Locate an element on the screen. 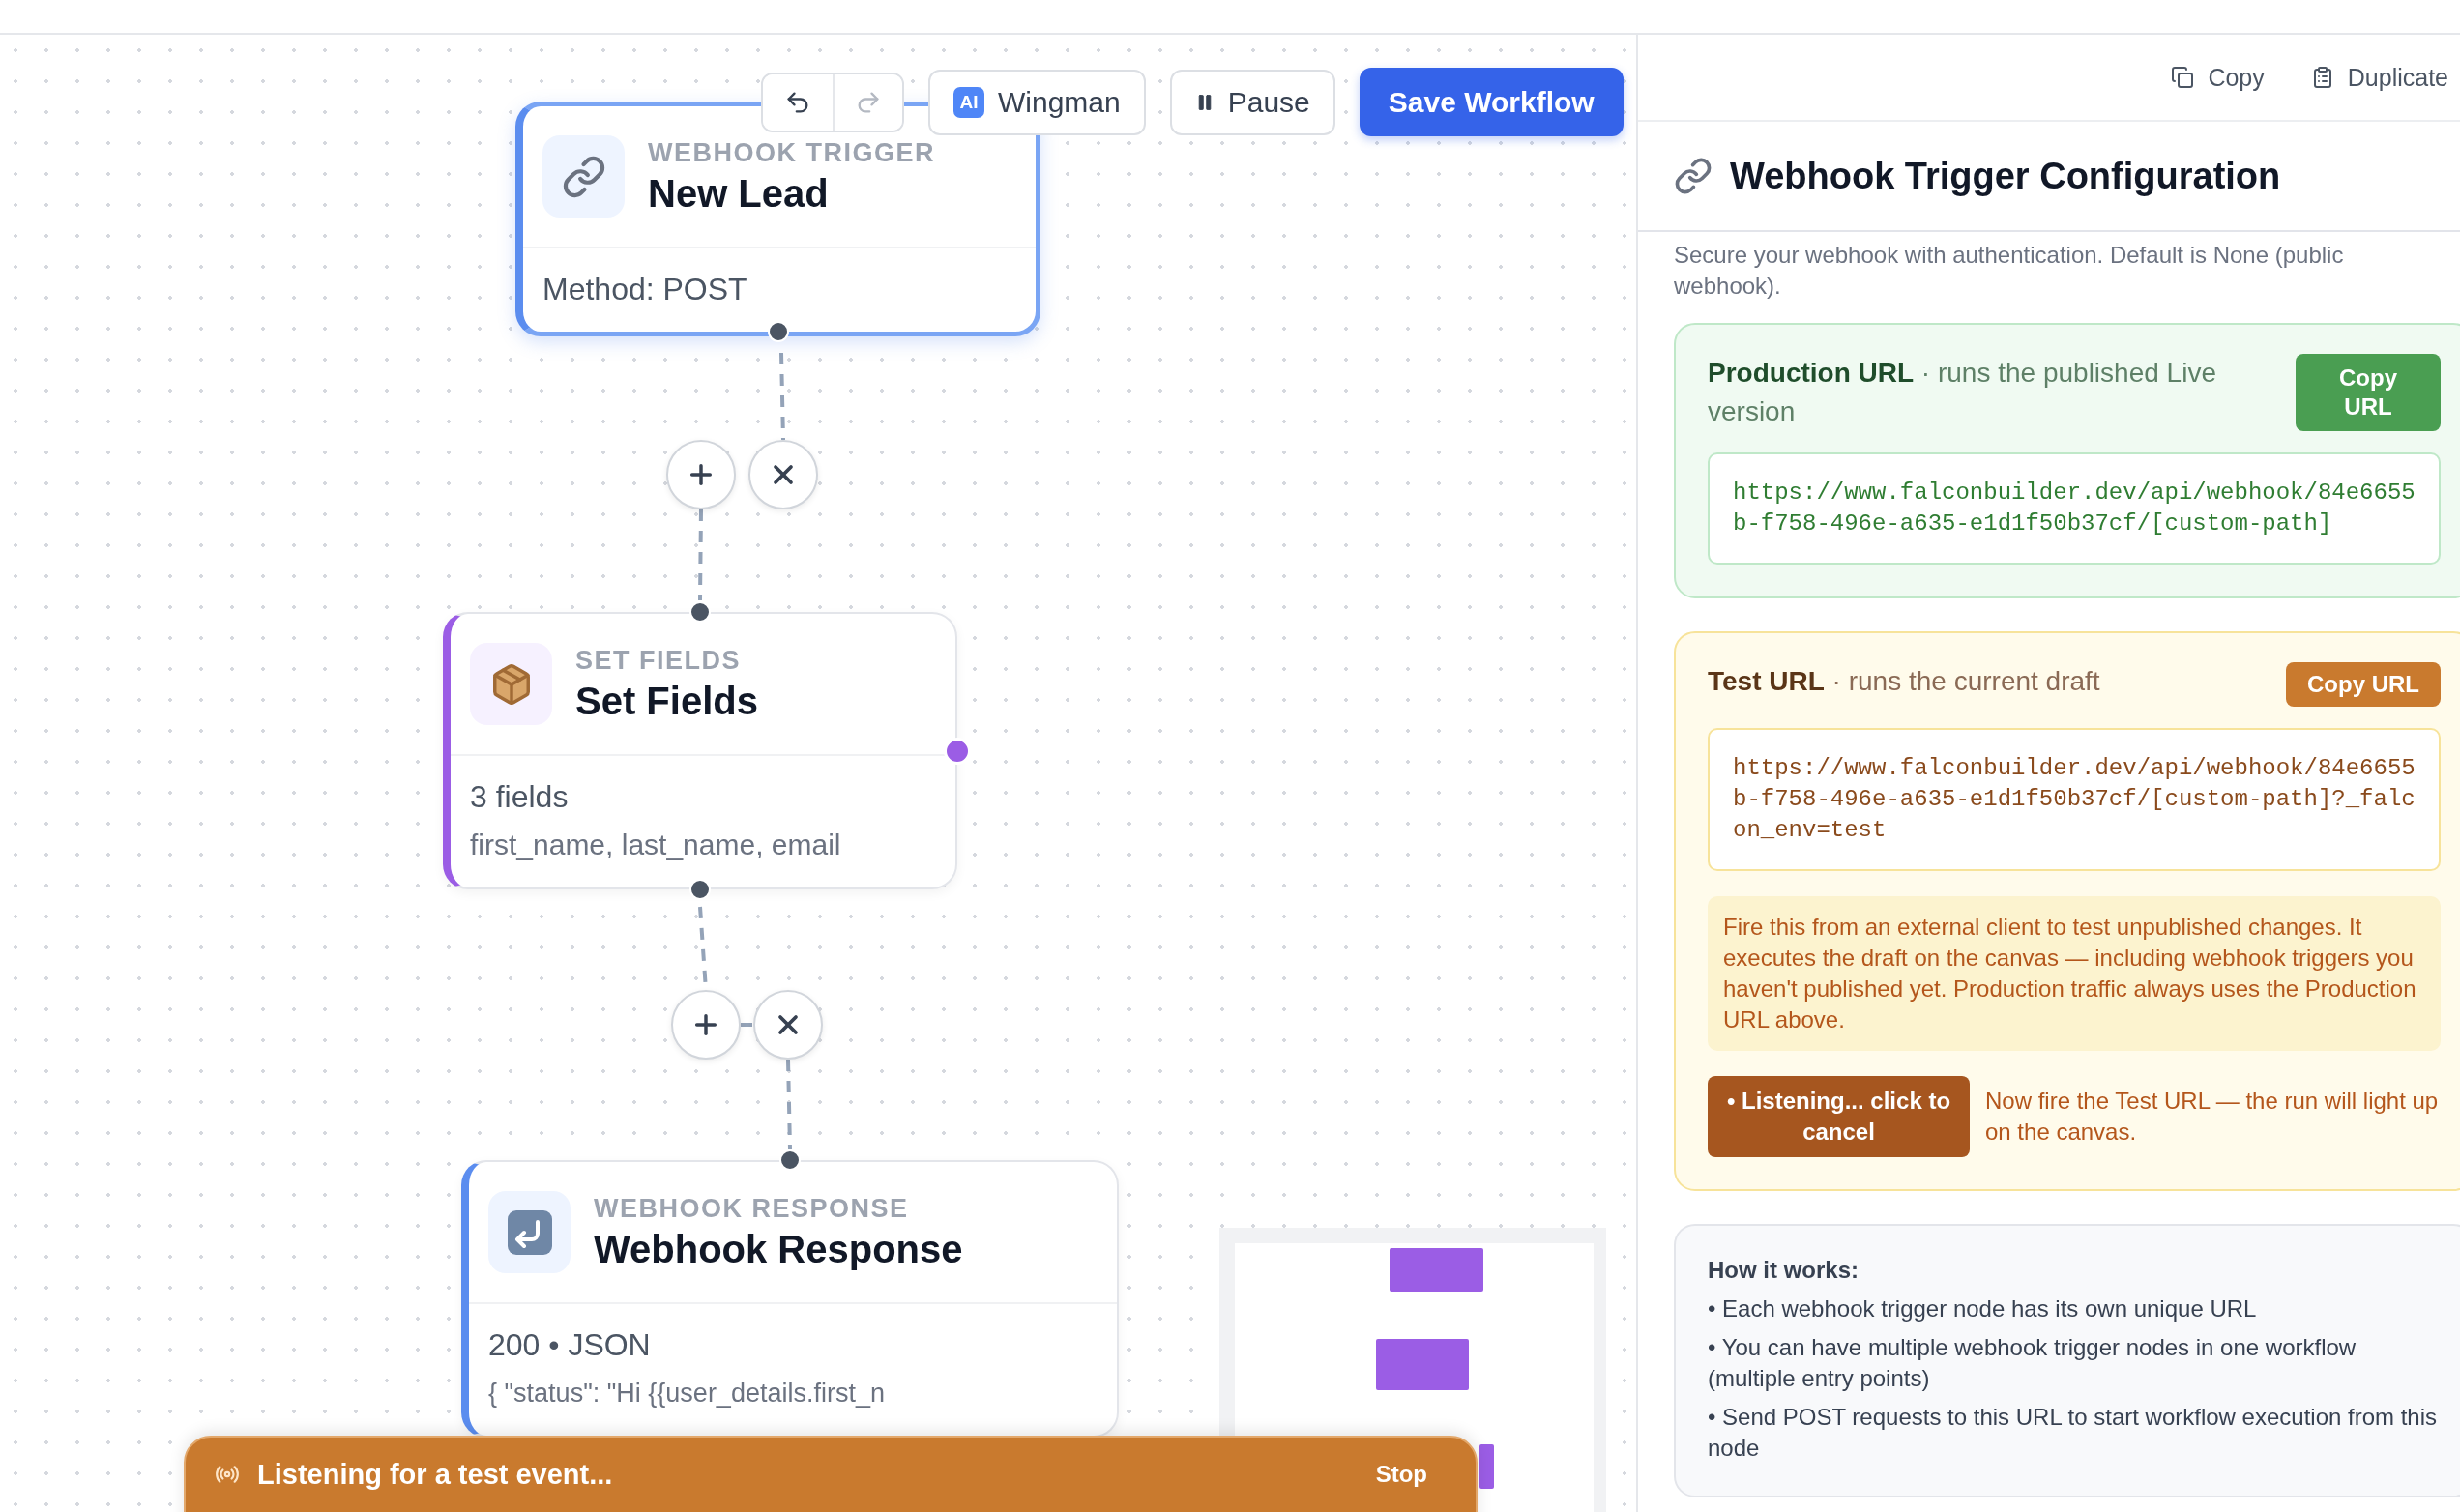  node-title: Webhook Response is located at coordinates (778, 1249).